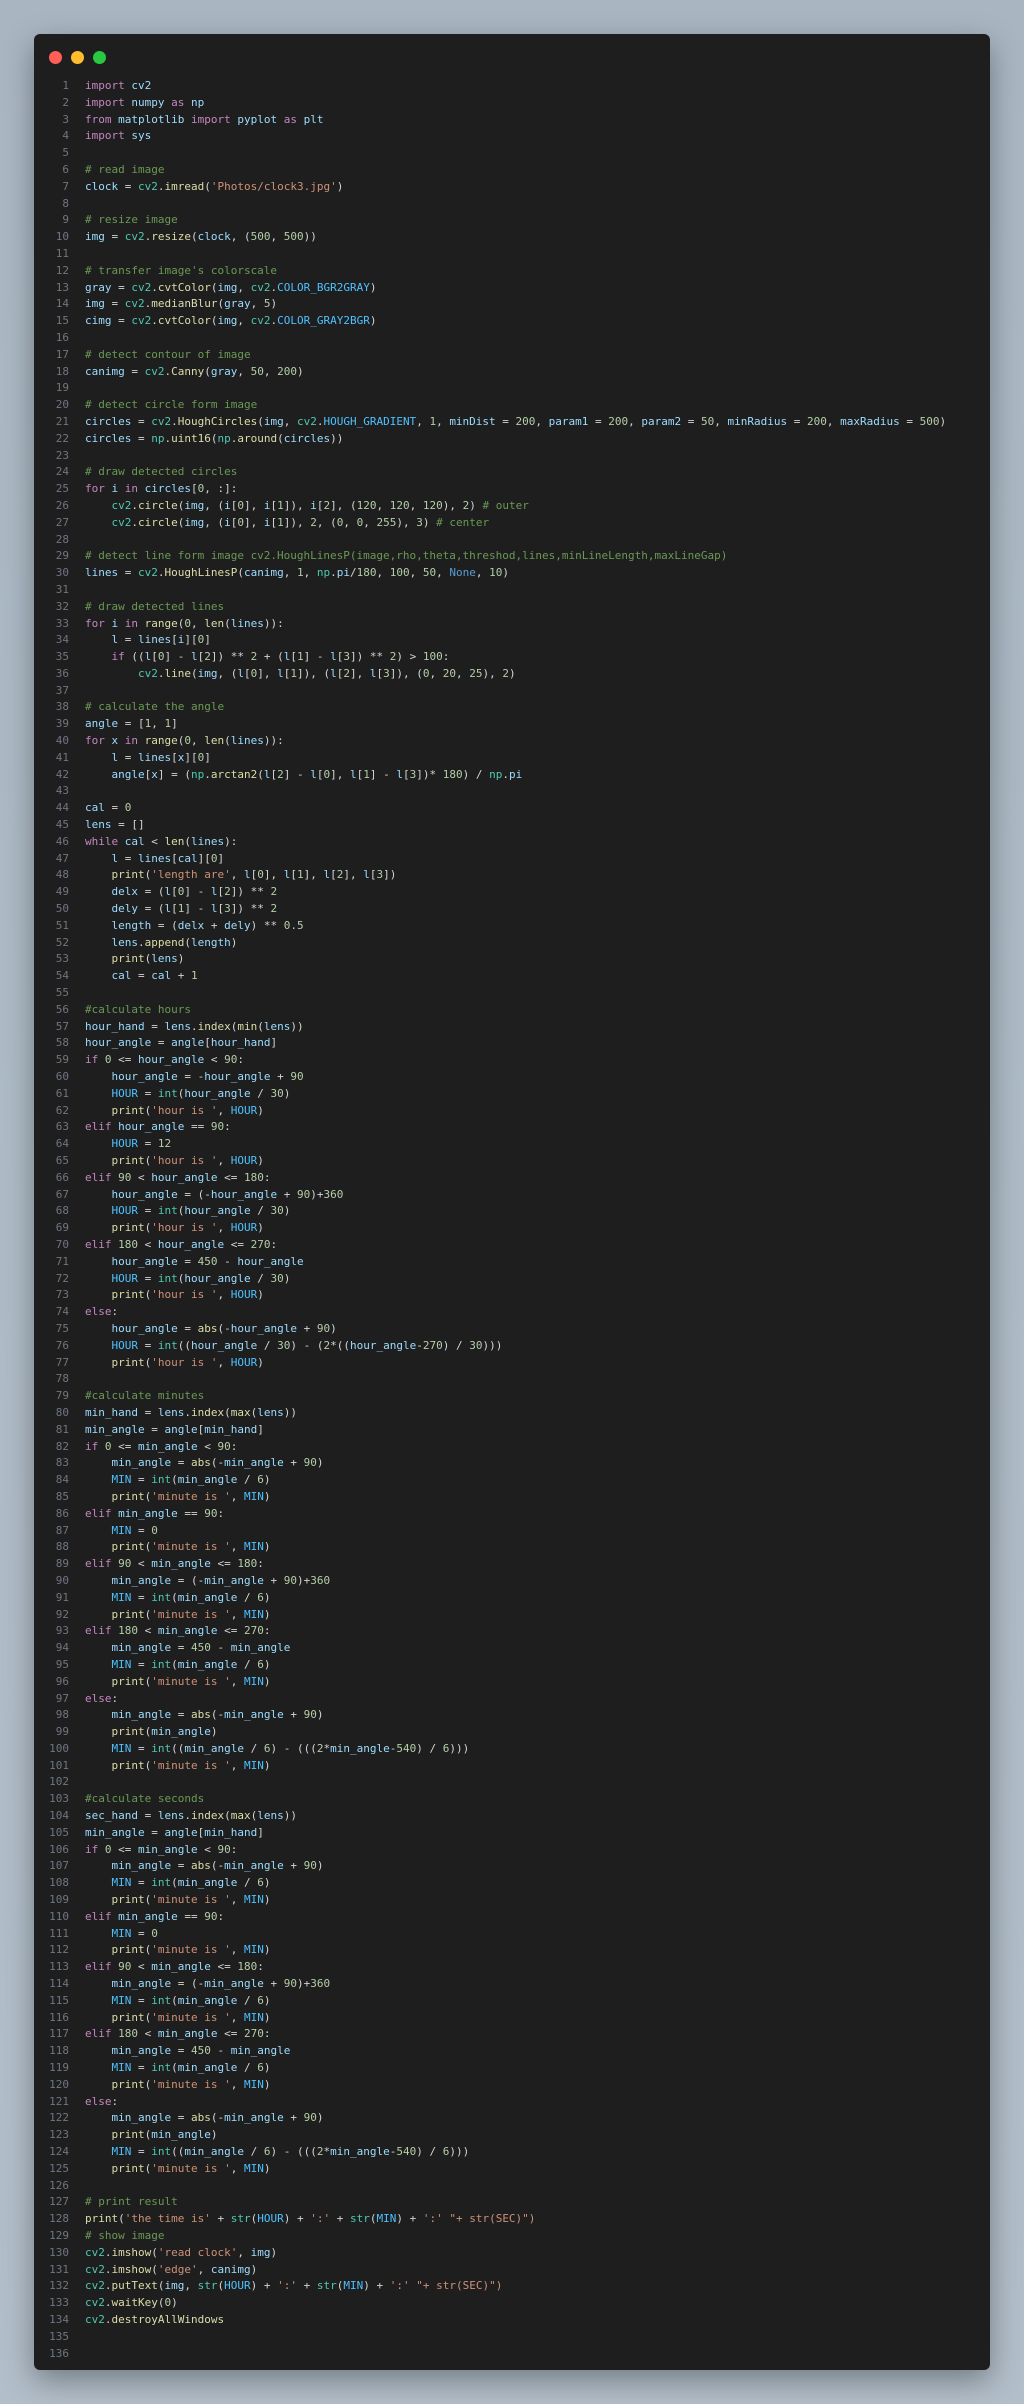 Image resolution: width=1024 pixels, height=2404 pixels. Describe the element at coordinates (273, 1580) in the screenshot. I see `code-token: +` at that location.